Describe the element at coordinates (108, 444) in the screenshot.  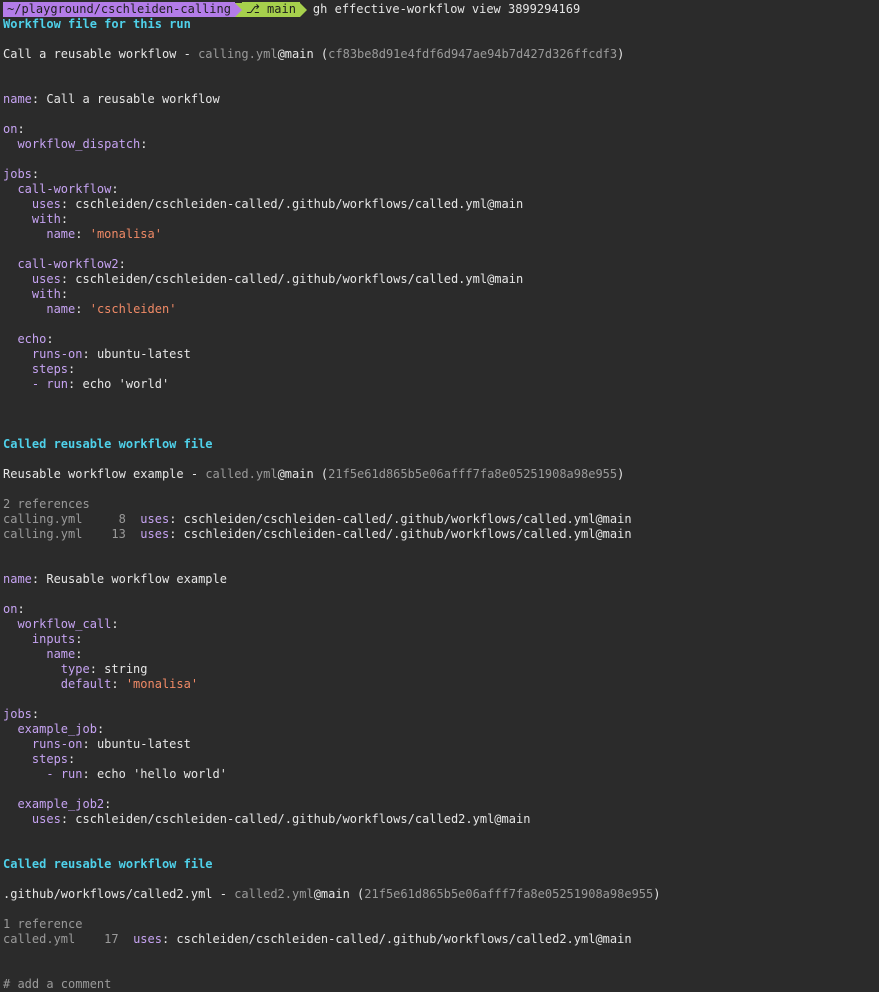
I see `section-title-called: Called reusable workflow file` at that location.